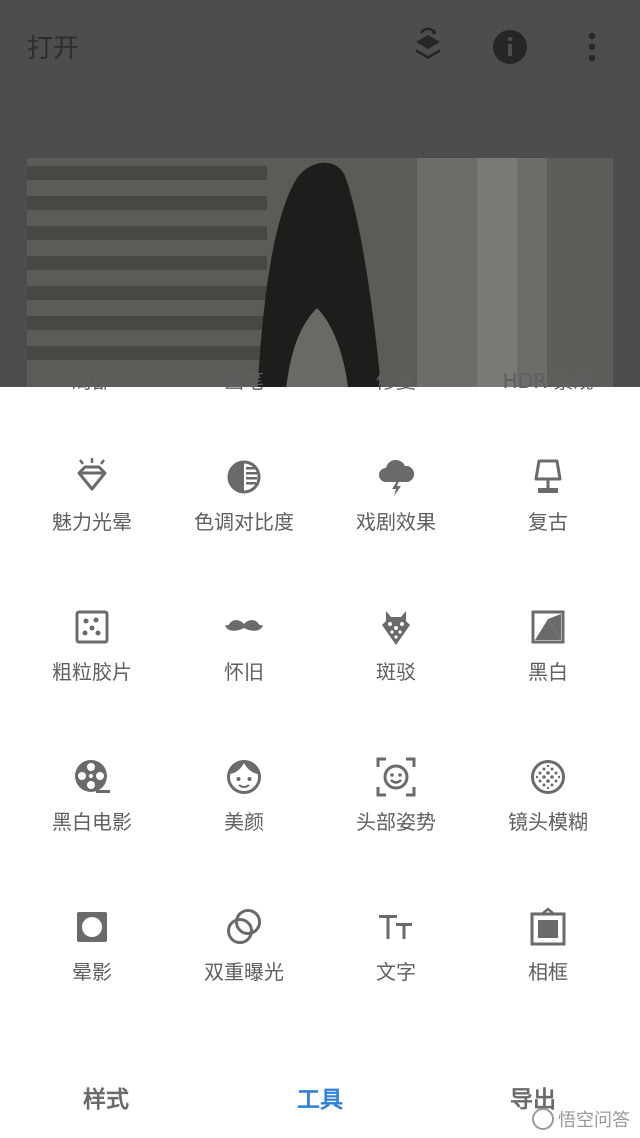  What do you see at coordinates (548, 672) in the screenshot?
I see `tool-label: 黑白` at bounding box center [548, 672].